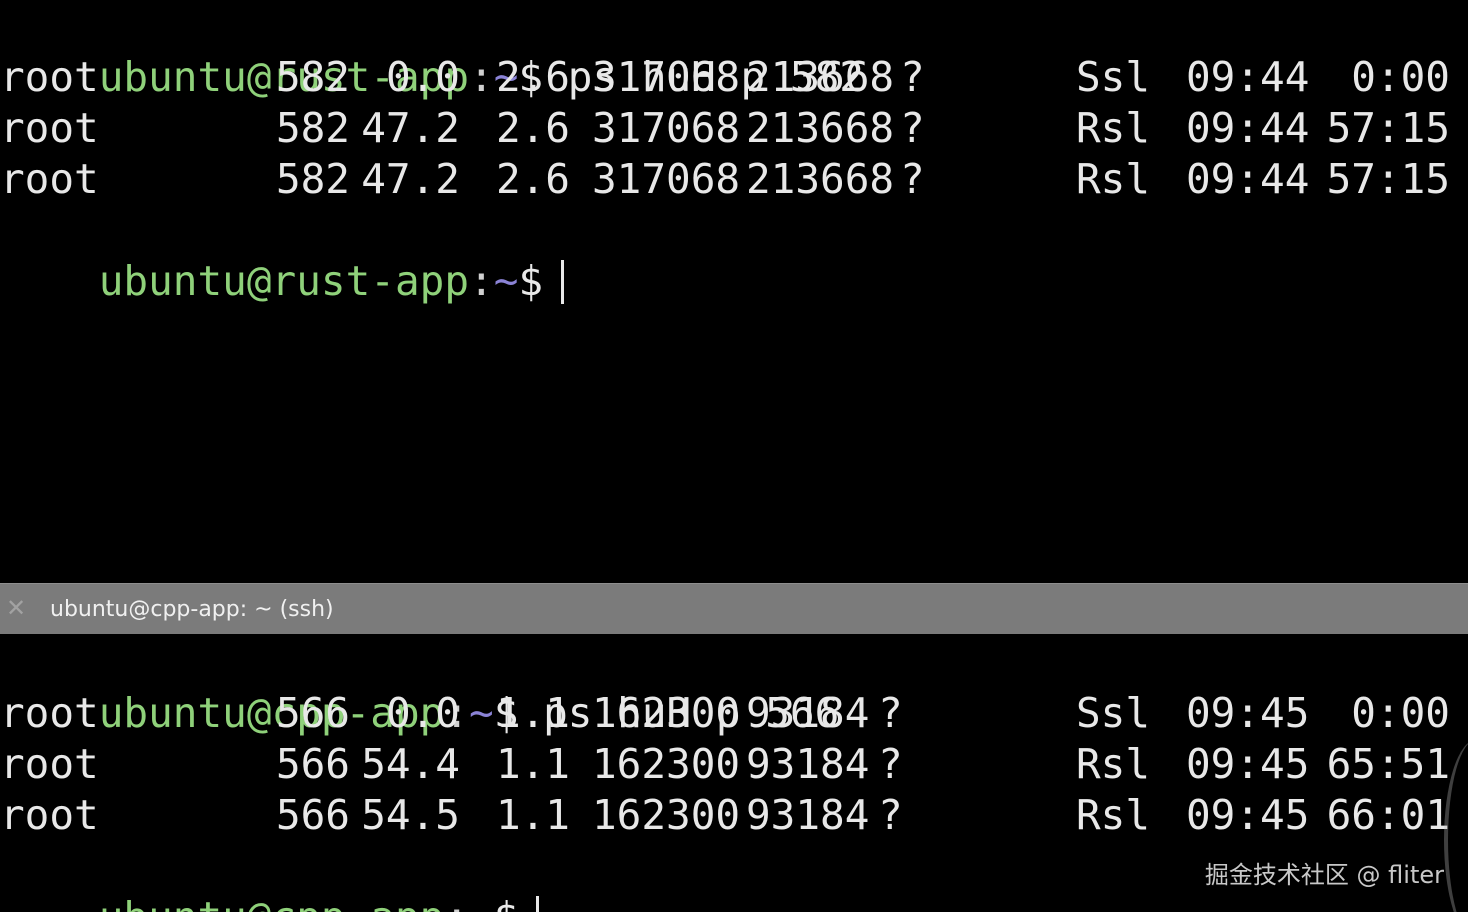 The height and width of the screenshot is (912, 1468). What do you see at coordinates (192, 609) in the screenshot?
I see `tab-title: ubuntu@cpp-app: ~ (ssh)` at bounding box center [192, 609].